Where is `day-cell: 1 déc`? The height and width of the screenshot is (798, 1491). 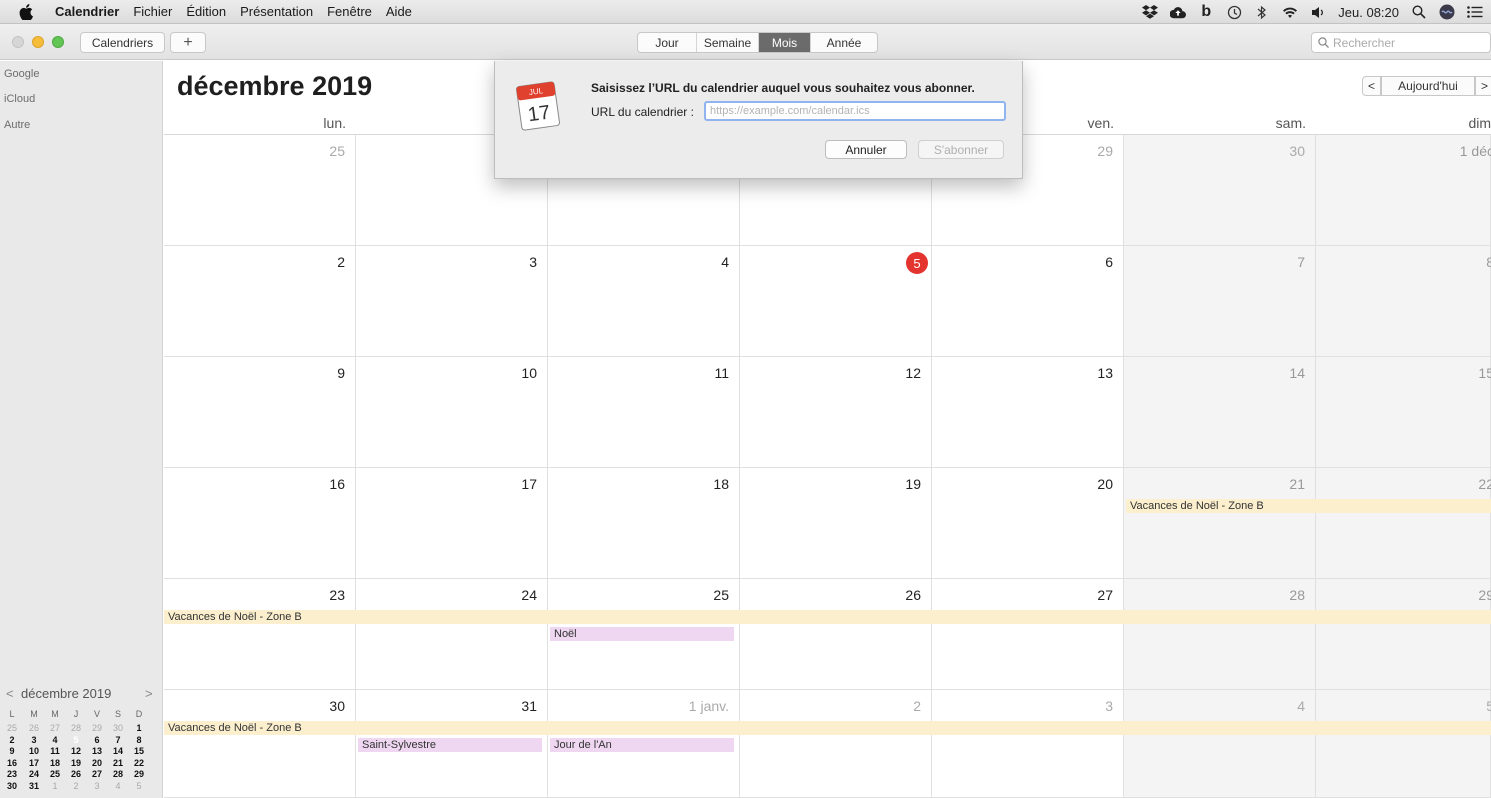 day-cell: 1 déc is located at coordinates (1403, 190).